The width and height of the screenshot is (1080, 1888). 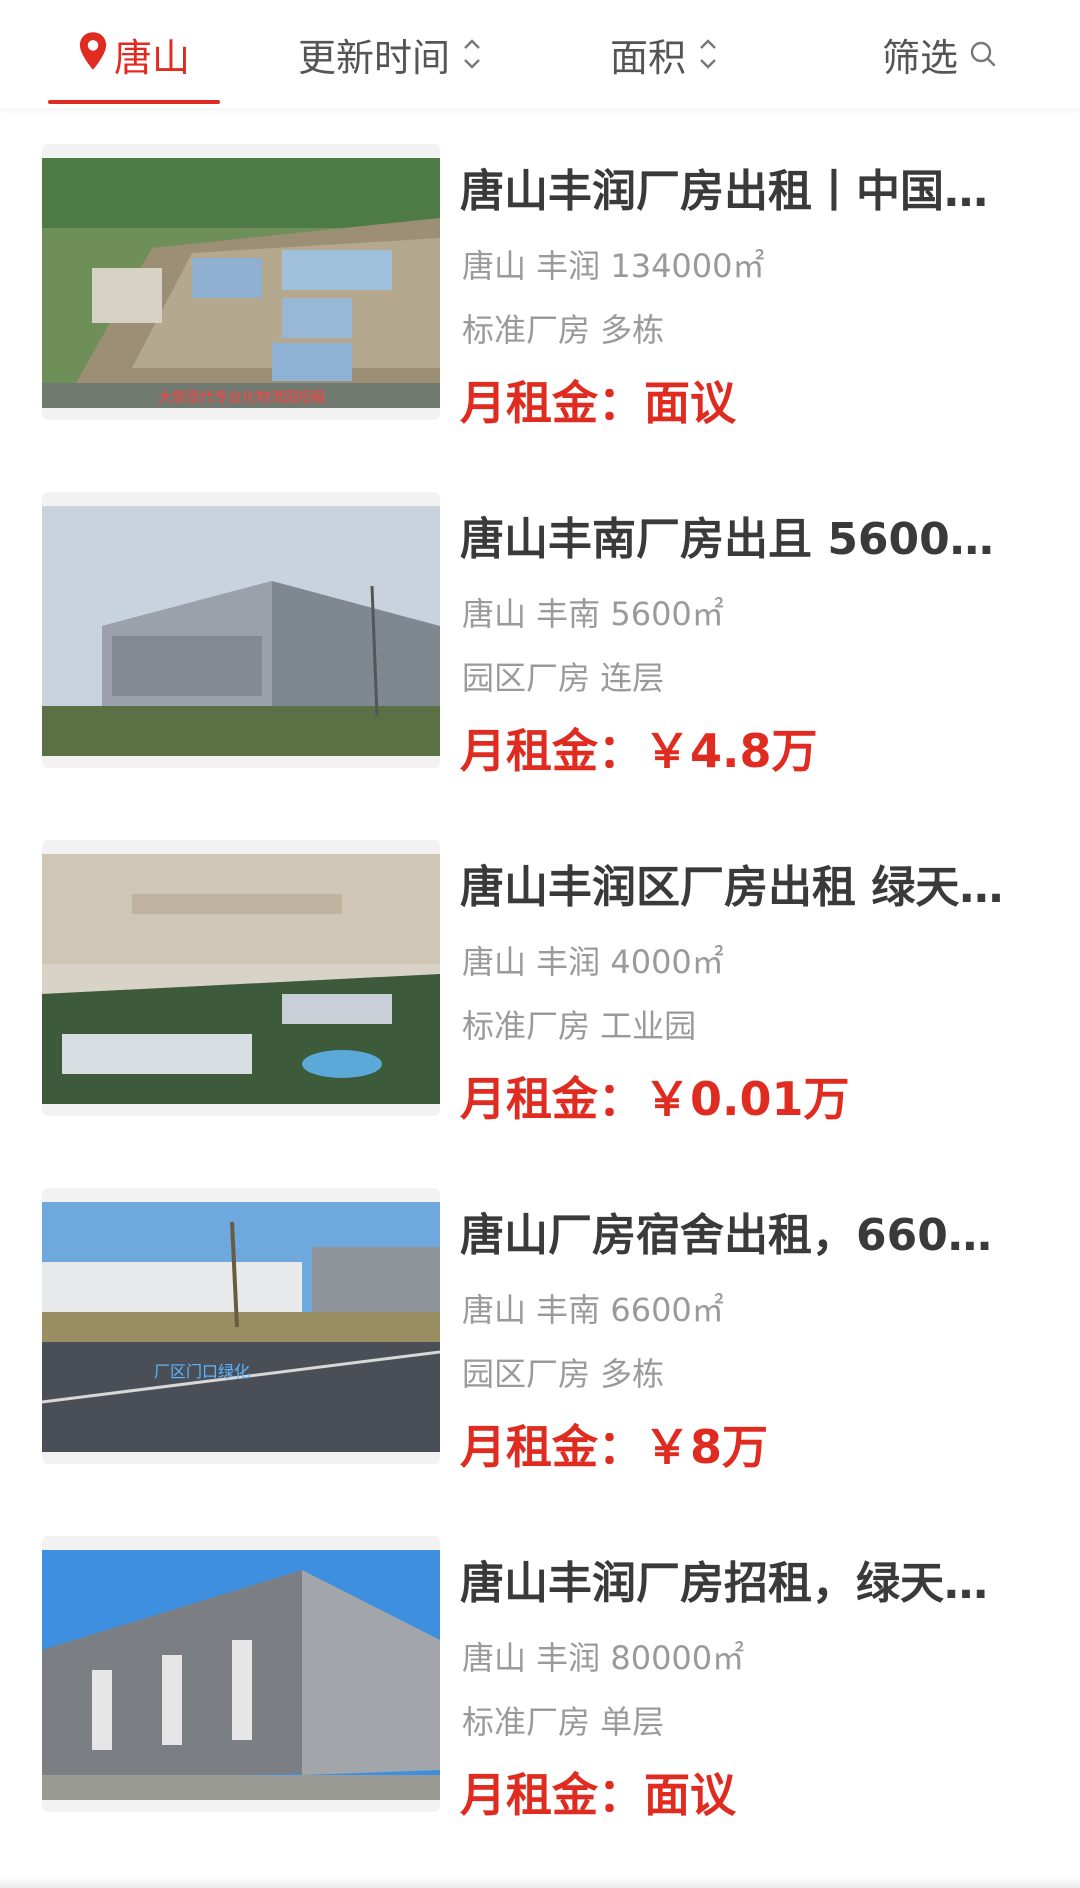 What do you see at coordinates (639, 751) in the screenshot?
I see `listing-price: 月租金：￥4.8万` at bounding box center [639, 751].